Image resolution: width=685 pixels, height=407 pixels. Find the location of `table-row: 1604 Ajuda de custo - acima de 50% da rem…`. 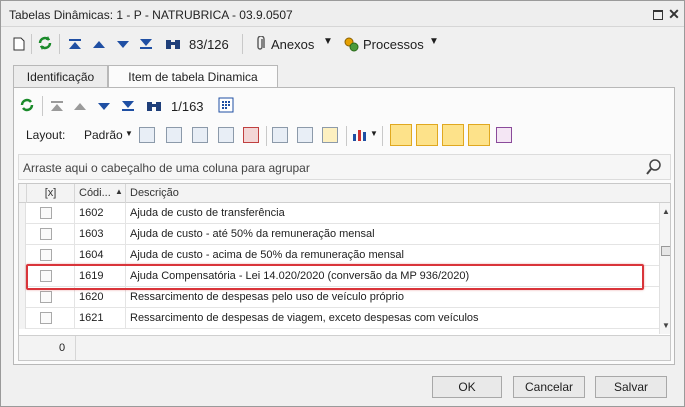

table-row: 1604 Ajuda de custo - acima de 50% da rem… is located at coordinates (339, 255).